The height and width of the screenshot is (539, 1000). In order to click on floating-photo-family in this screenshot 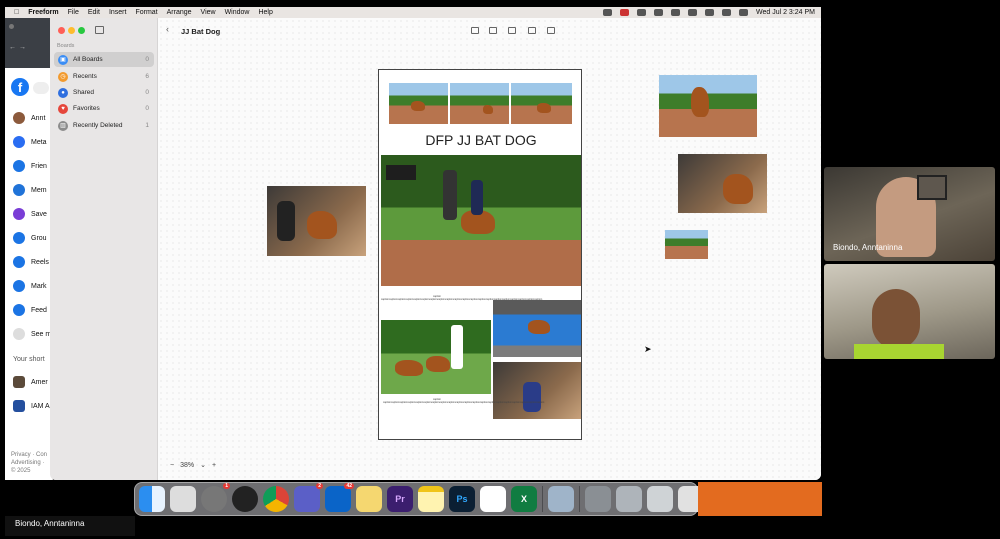, I will do `click(316, 221)`.